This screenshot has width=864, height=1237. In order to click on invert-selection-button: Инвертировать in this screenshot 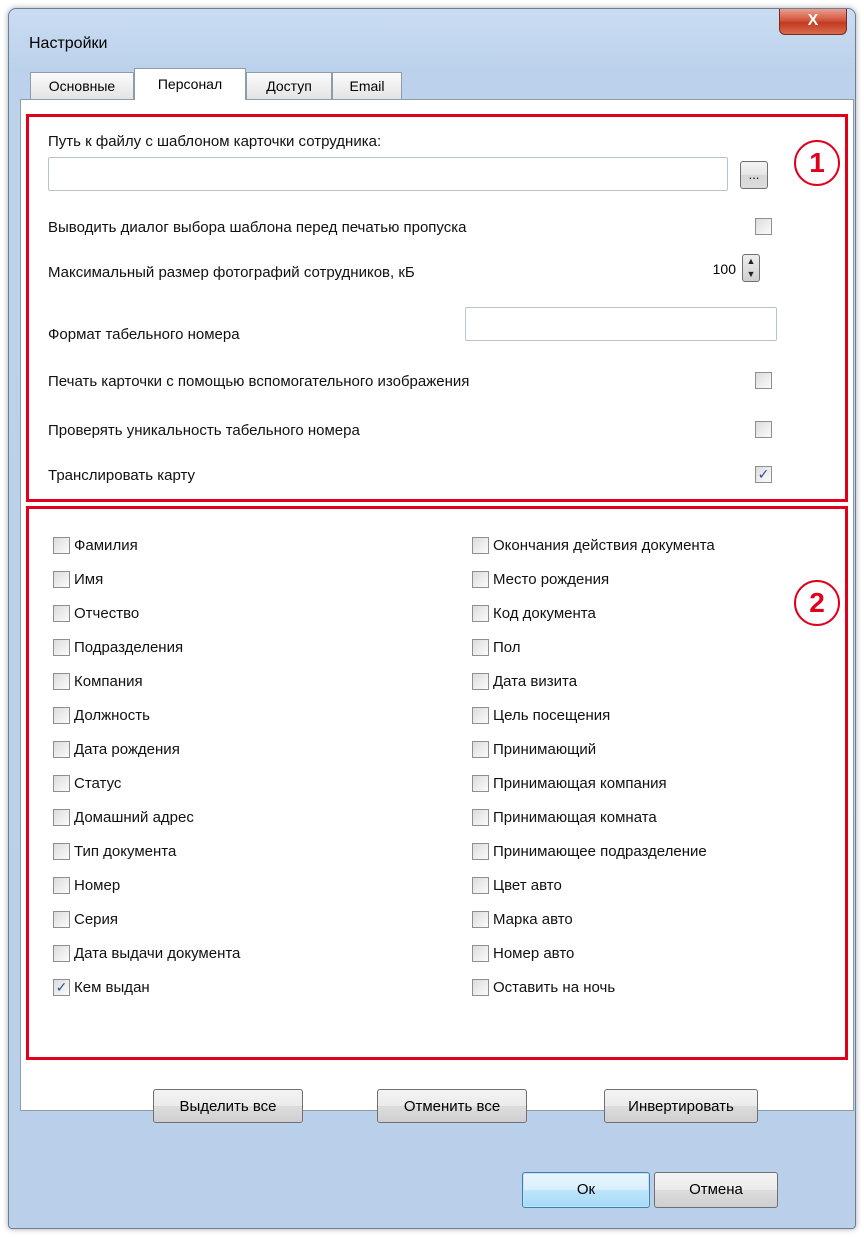, I will do `click(681, 1106)`.